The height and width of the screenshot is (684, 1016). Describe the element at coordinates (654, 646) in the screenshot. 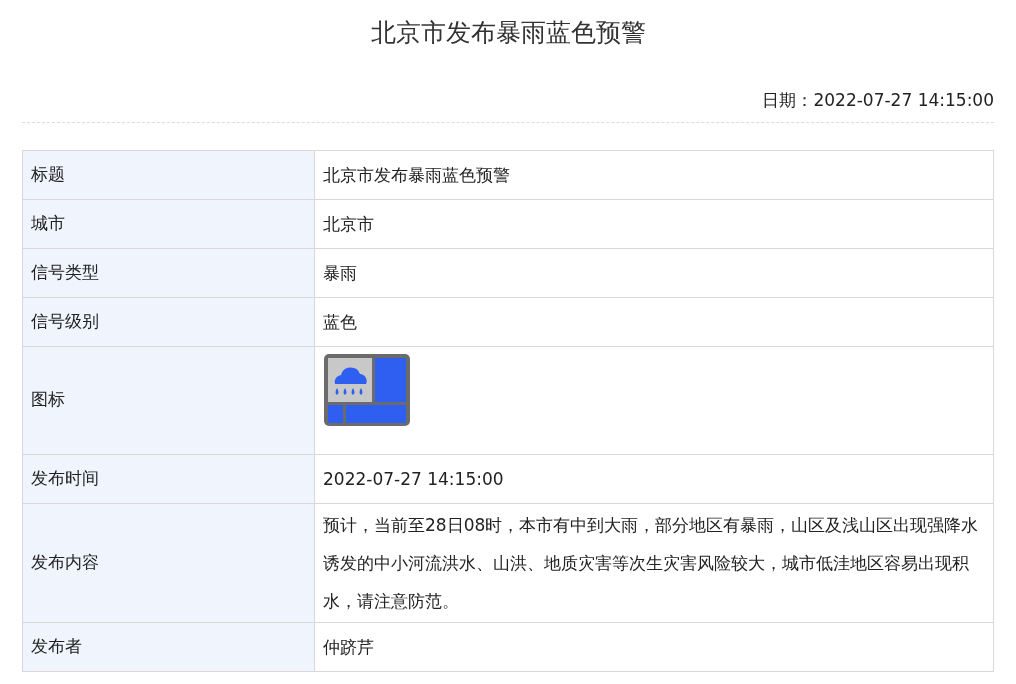

I see `field-value: 仲跻芹` at that location.